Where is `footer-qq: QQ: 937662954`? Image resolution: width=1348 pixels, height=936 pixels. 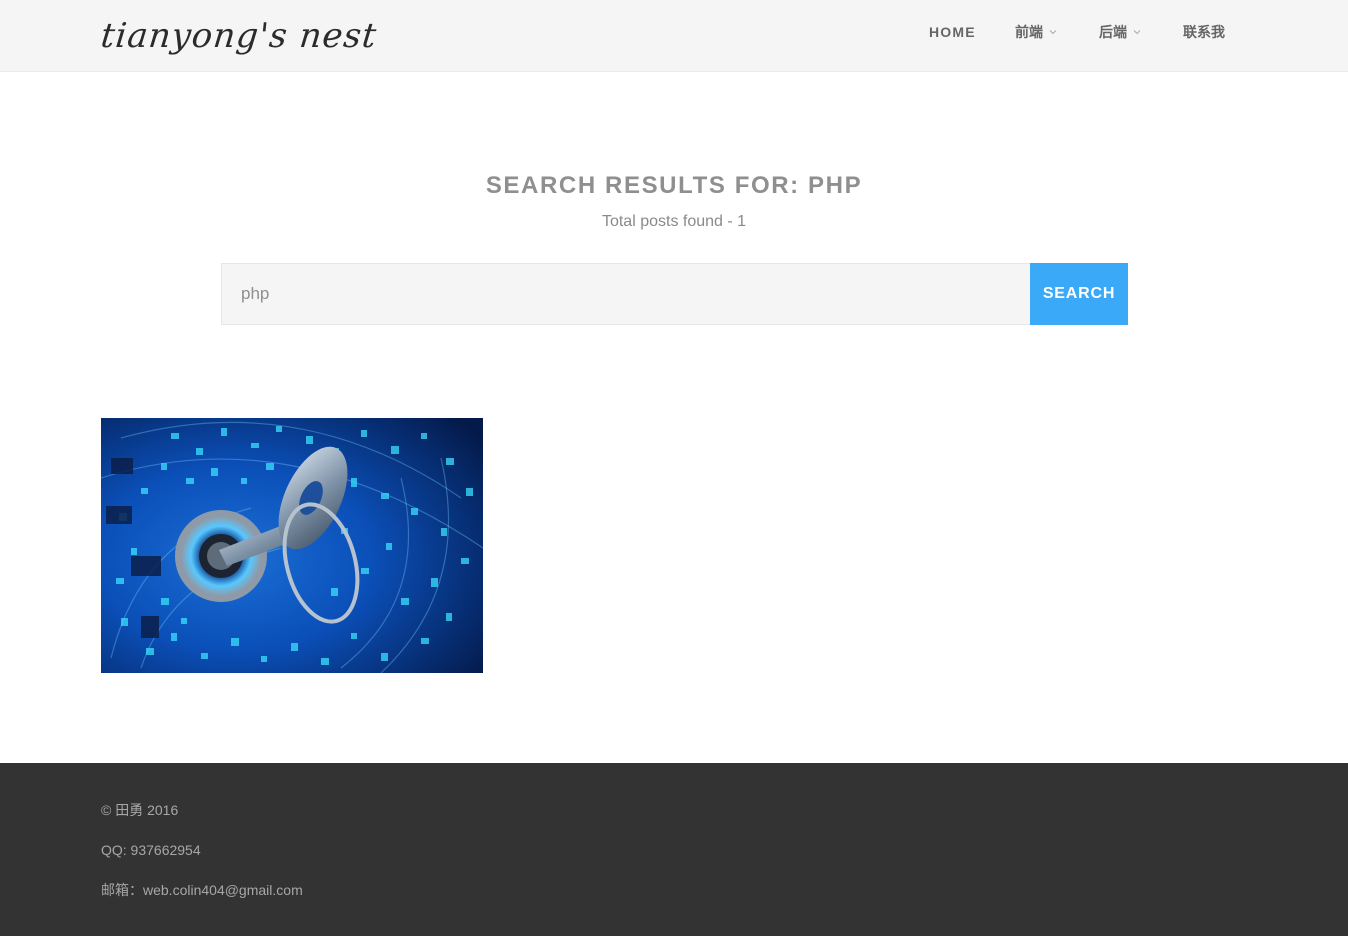 footer-qq: QQ: 937662954 is located at coordinates (151, 850).